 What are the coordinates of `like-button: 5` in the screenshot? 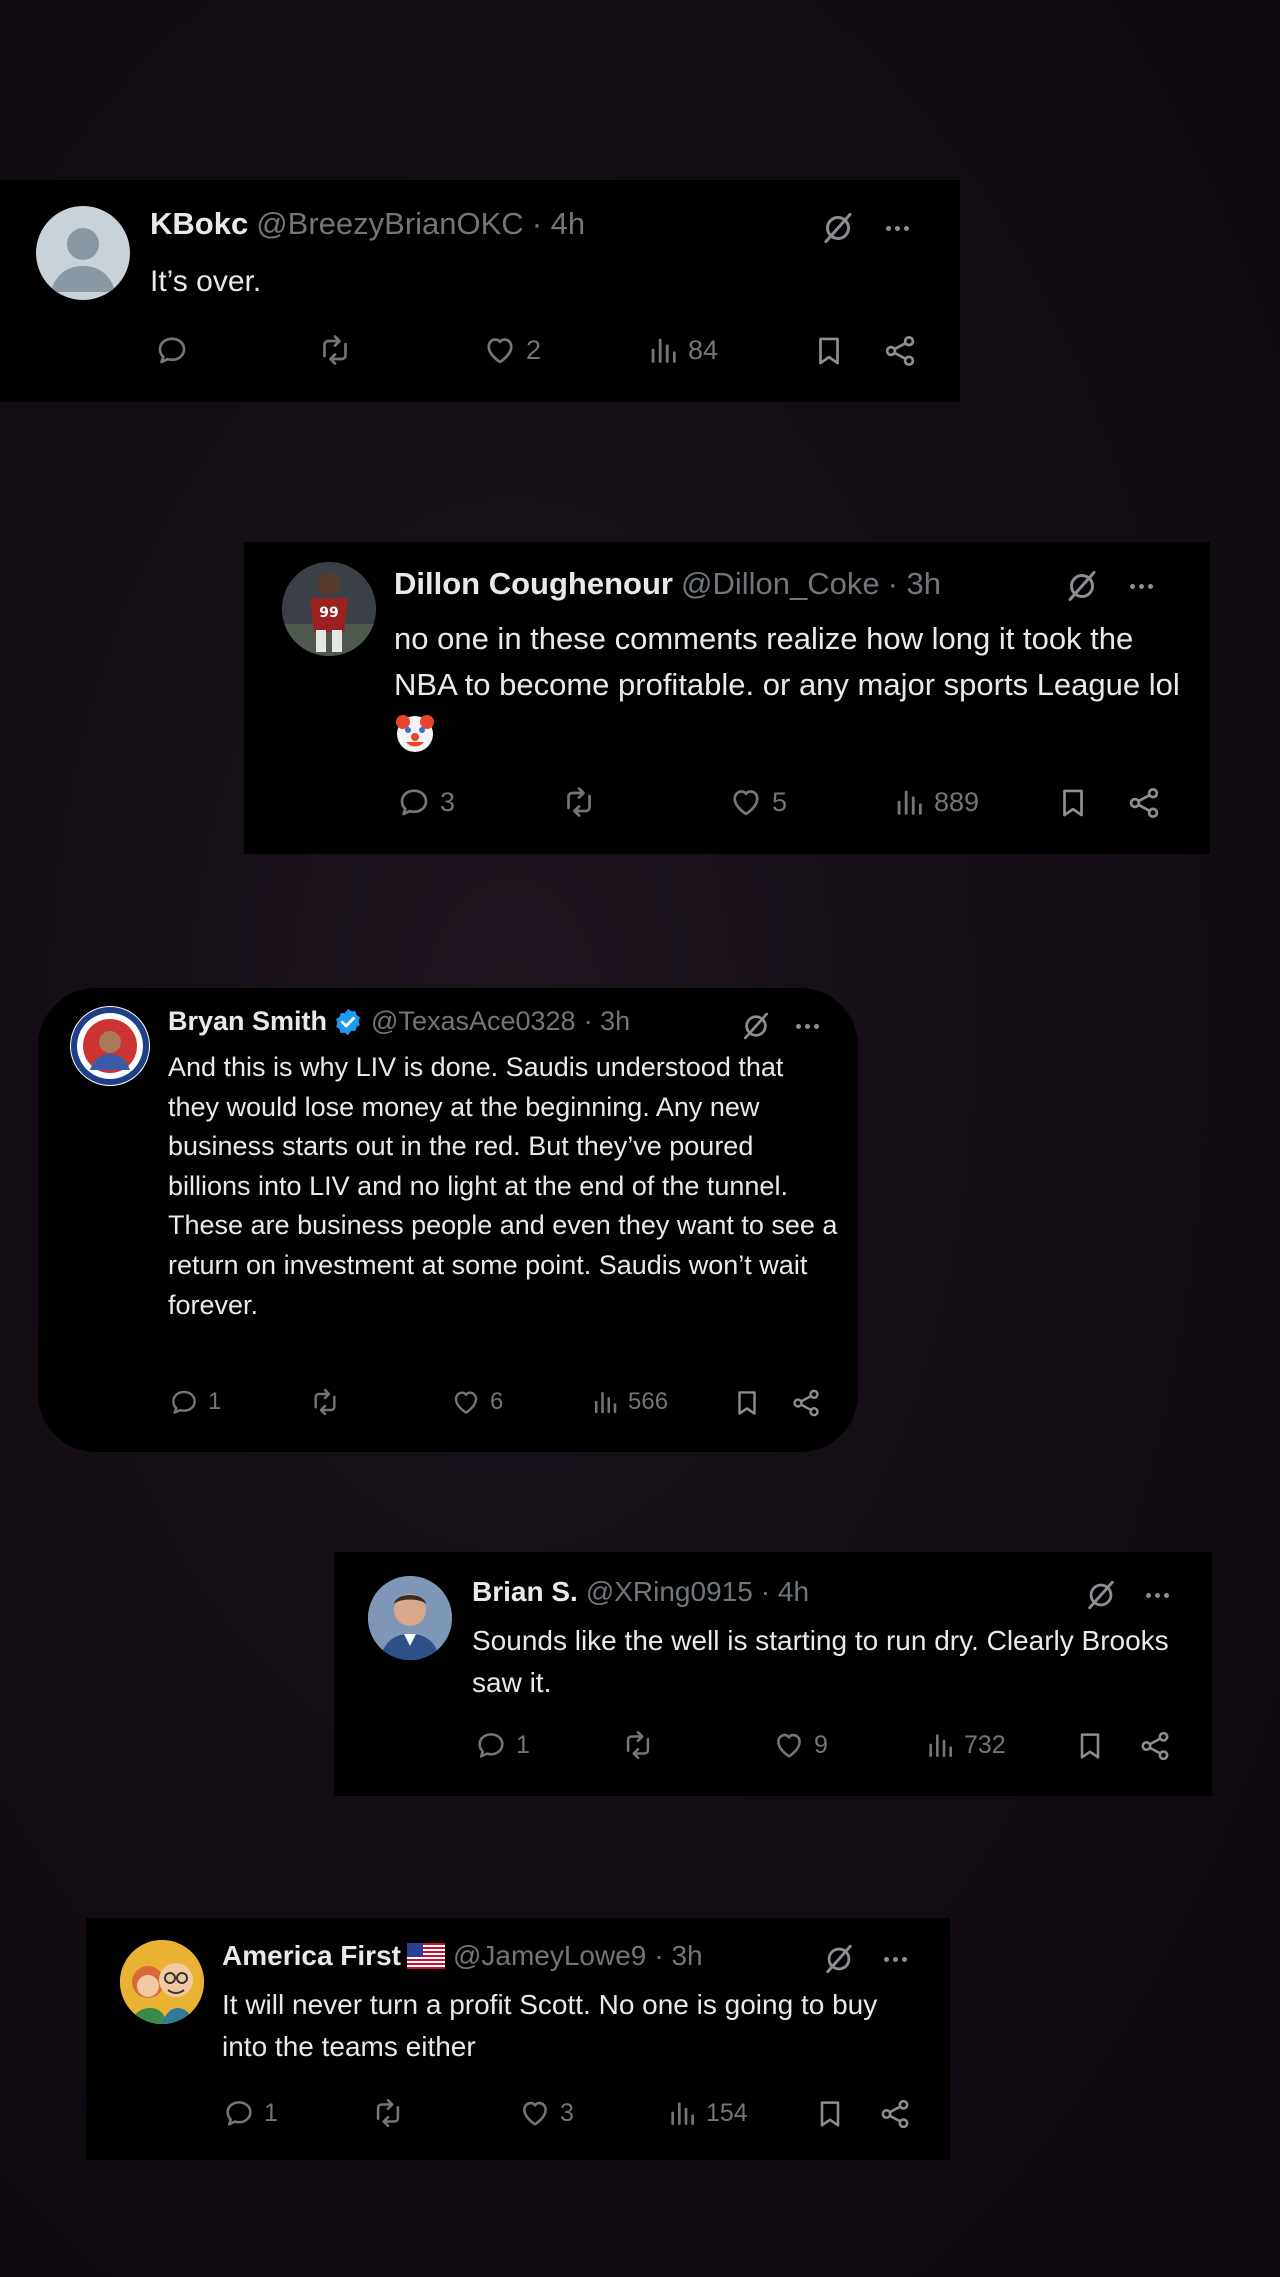 It's located at (757, 802).